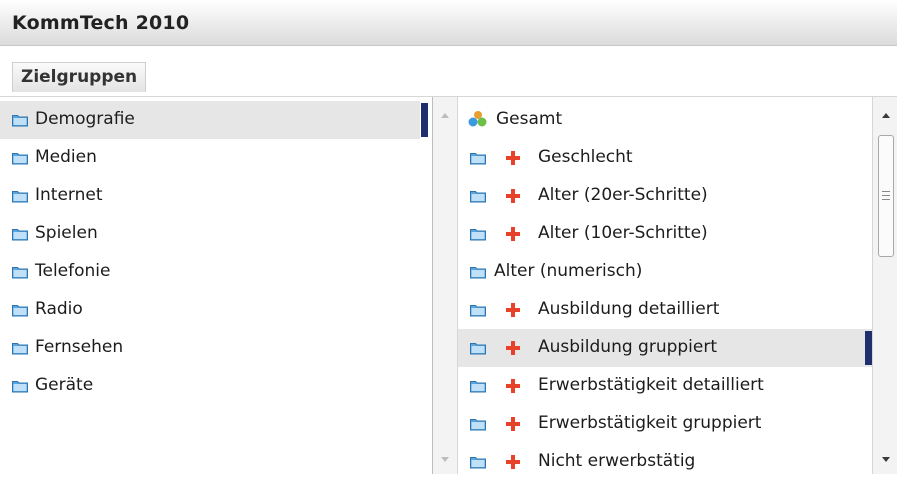 The image size is (897, 481). I want to click on tab-zielgruppen: Zielgruppen, so click(79, 77).